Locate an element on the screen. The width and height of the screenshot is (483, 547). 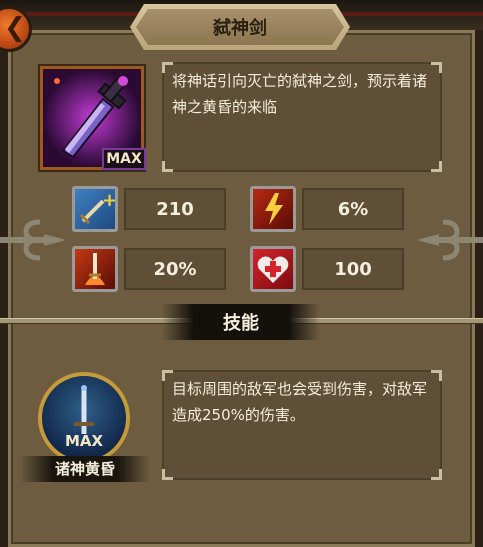
fire-stat-value: 20% is located at coordinates (175, 269).